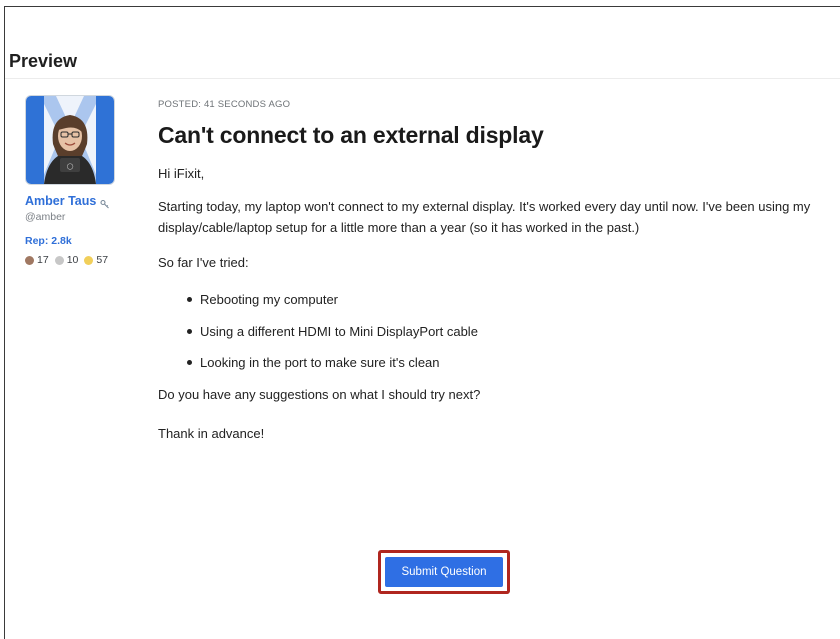 This screenshot has height=639, width=840. Describe the element at coordinates (513, 299) in the screenshot. I see `list-item: Rebooting my computer` at that location.